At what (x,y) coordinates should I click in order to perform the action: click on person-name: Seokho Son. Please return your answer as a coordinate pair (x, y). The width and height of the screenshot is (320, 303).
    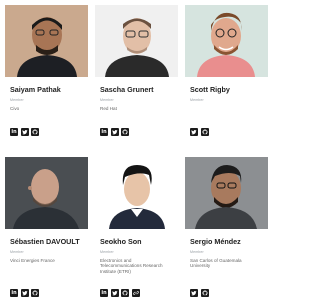
    Looking at the image, I should click on (121, 241).